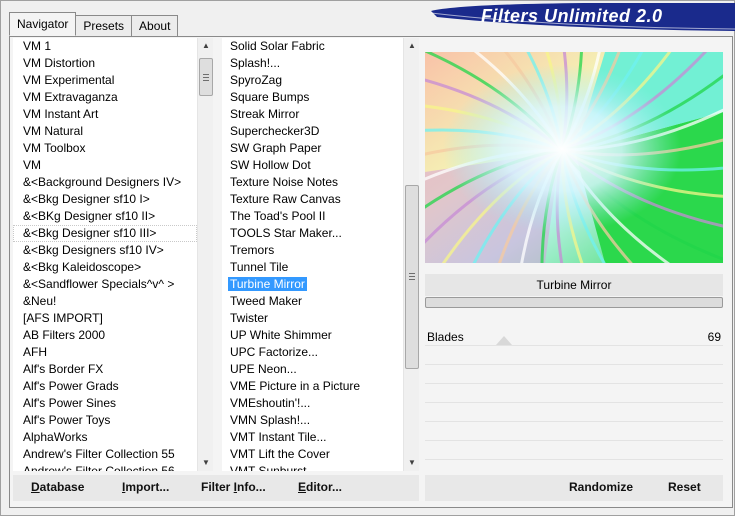 The width and height of the screenshot is (735, 516). What do you see at coordinates (259, 267) in the screenshot?
I see `filter-item-label: Tunnel Tile` at bounding box center [259, 267].